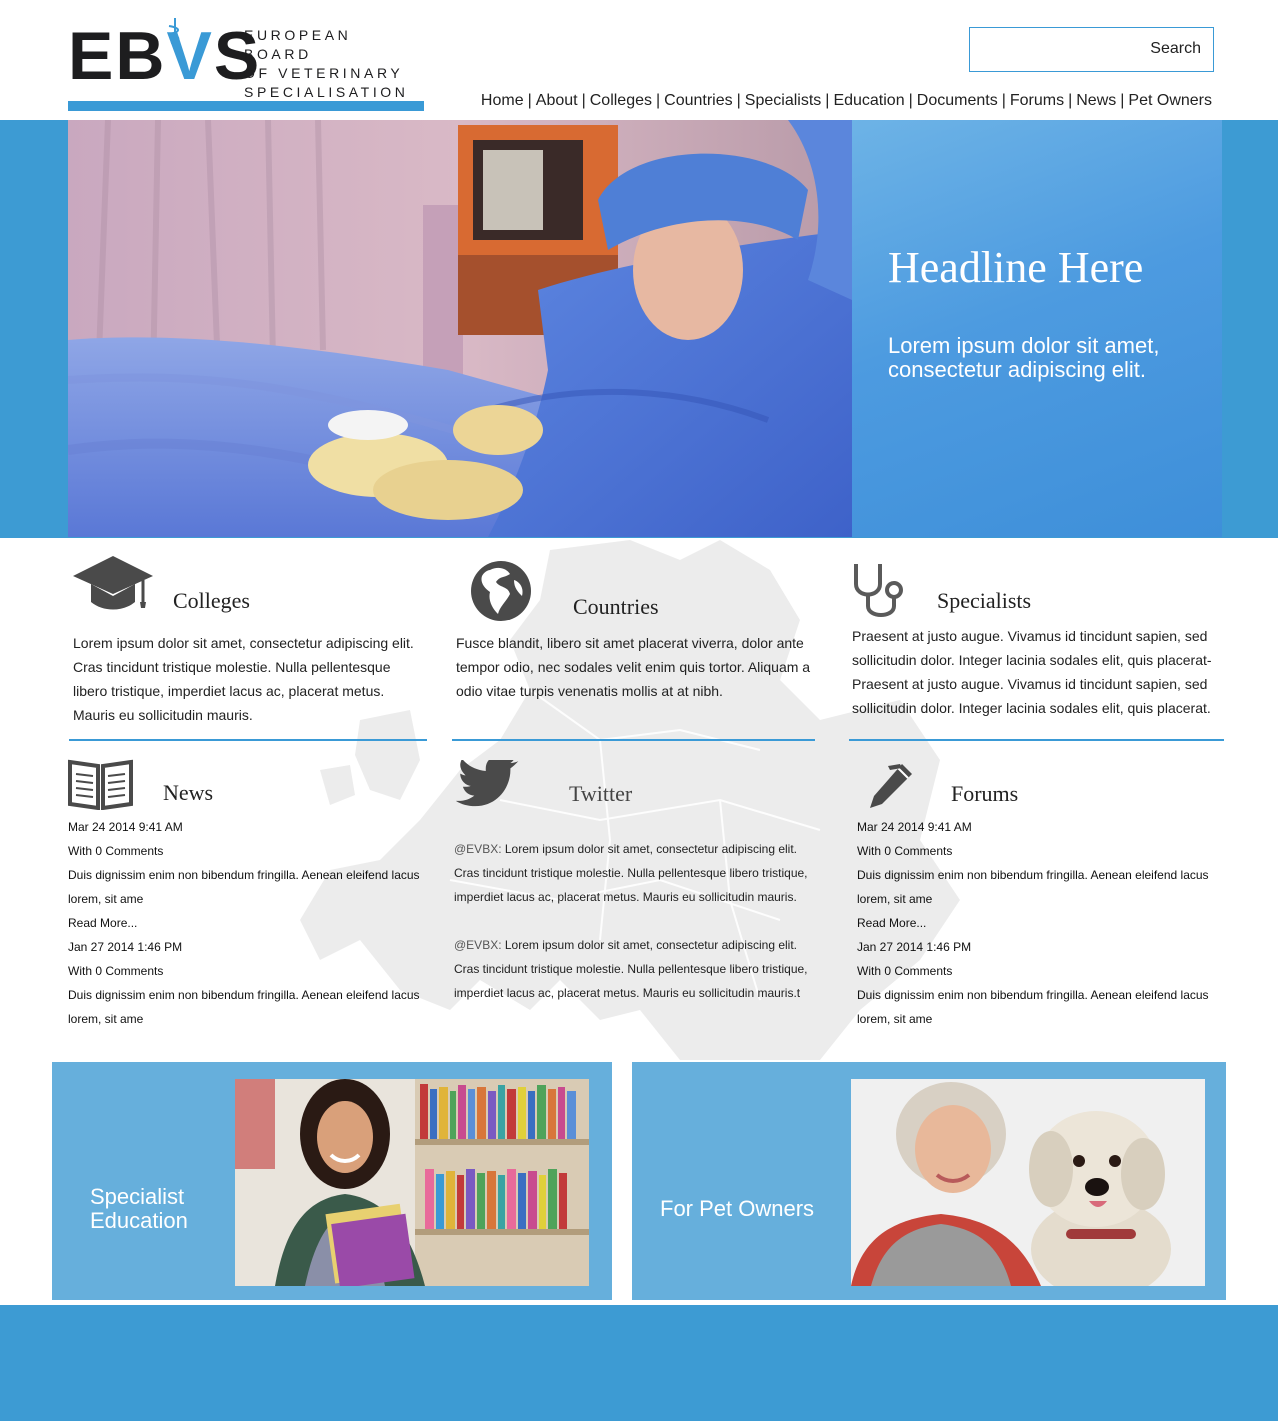 The width and height of the screenshot is (1278, 1421). What do you see at coordinates (211, 601) in the screenshot?
I see `colleges-title: Colleges` at bounding box center [211, 601].